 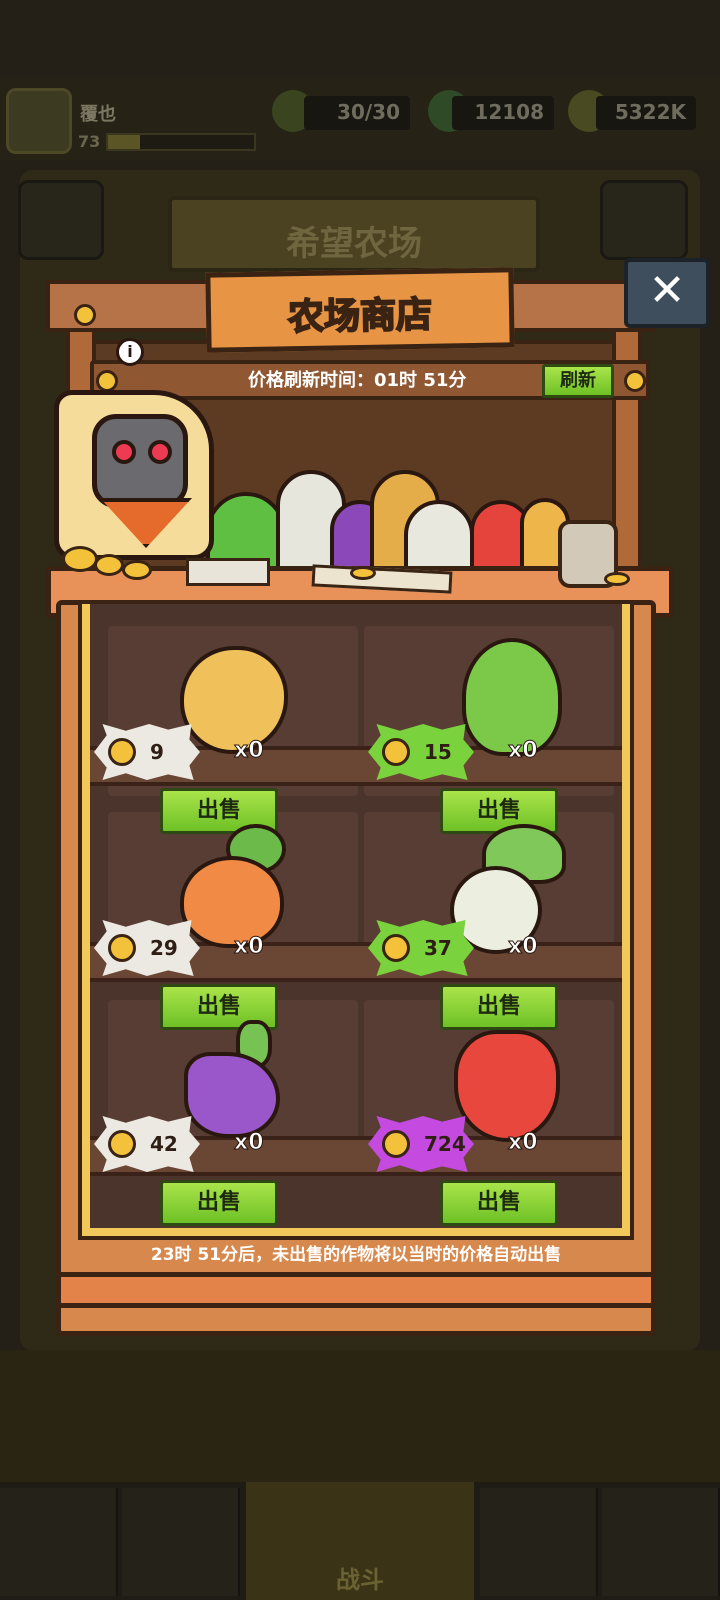 What do you see at coordinates (356, 1255) in the screenshot?
I see `auto-sell-notice: 23时 51分后，未出售的作物将以当时的价格自动出售` at bounding box center [356, 1255].